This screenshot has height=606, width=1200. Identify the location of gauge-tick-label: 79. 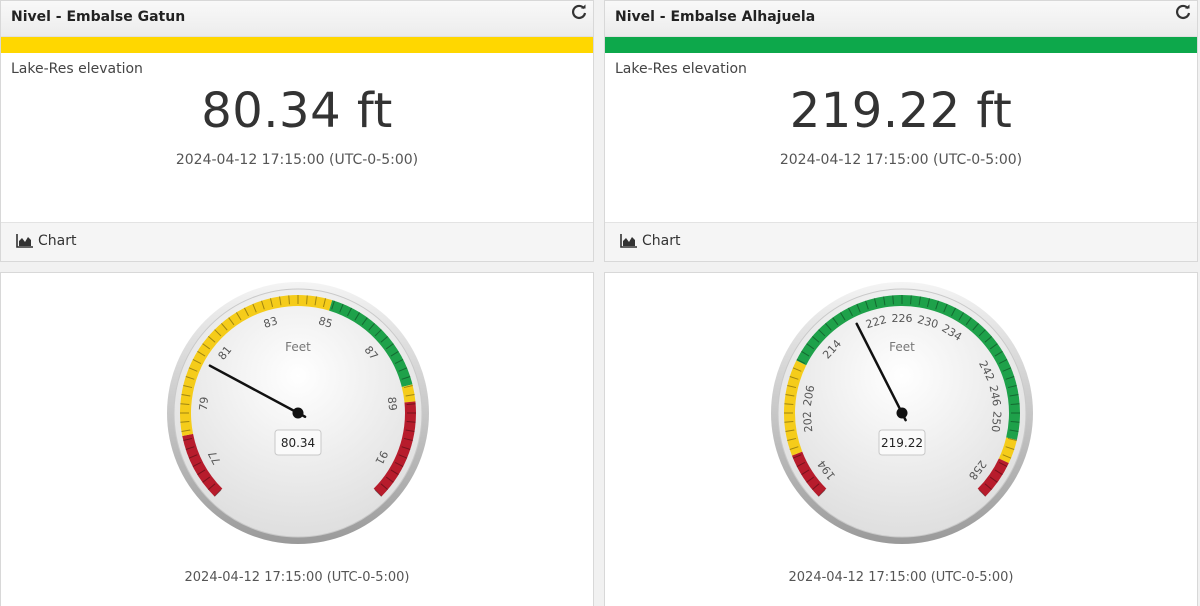
(204, 403).